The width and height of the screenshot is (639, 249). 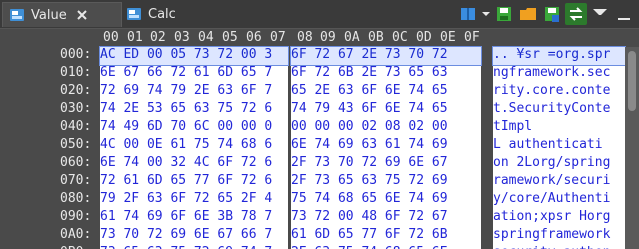 What do you see at coordinates (162, 14) in the screenshot?
I see `tab-calc-label: Calc` at bounding box center [162, 14].